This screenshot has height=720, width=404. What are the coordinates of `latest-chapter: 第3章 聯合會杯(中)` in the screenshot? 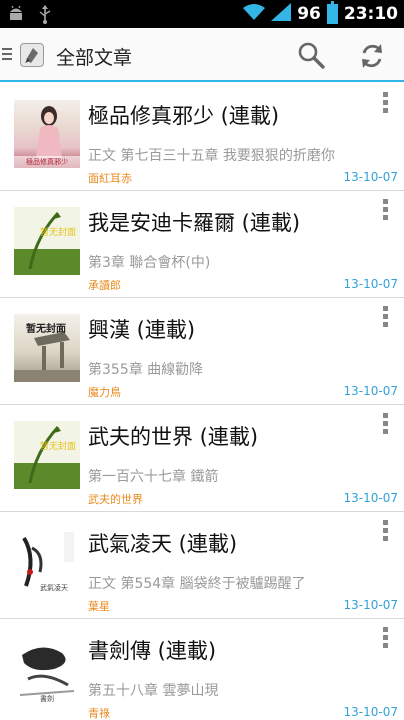 It's located at (149, 263).